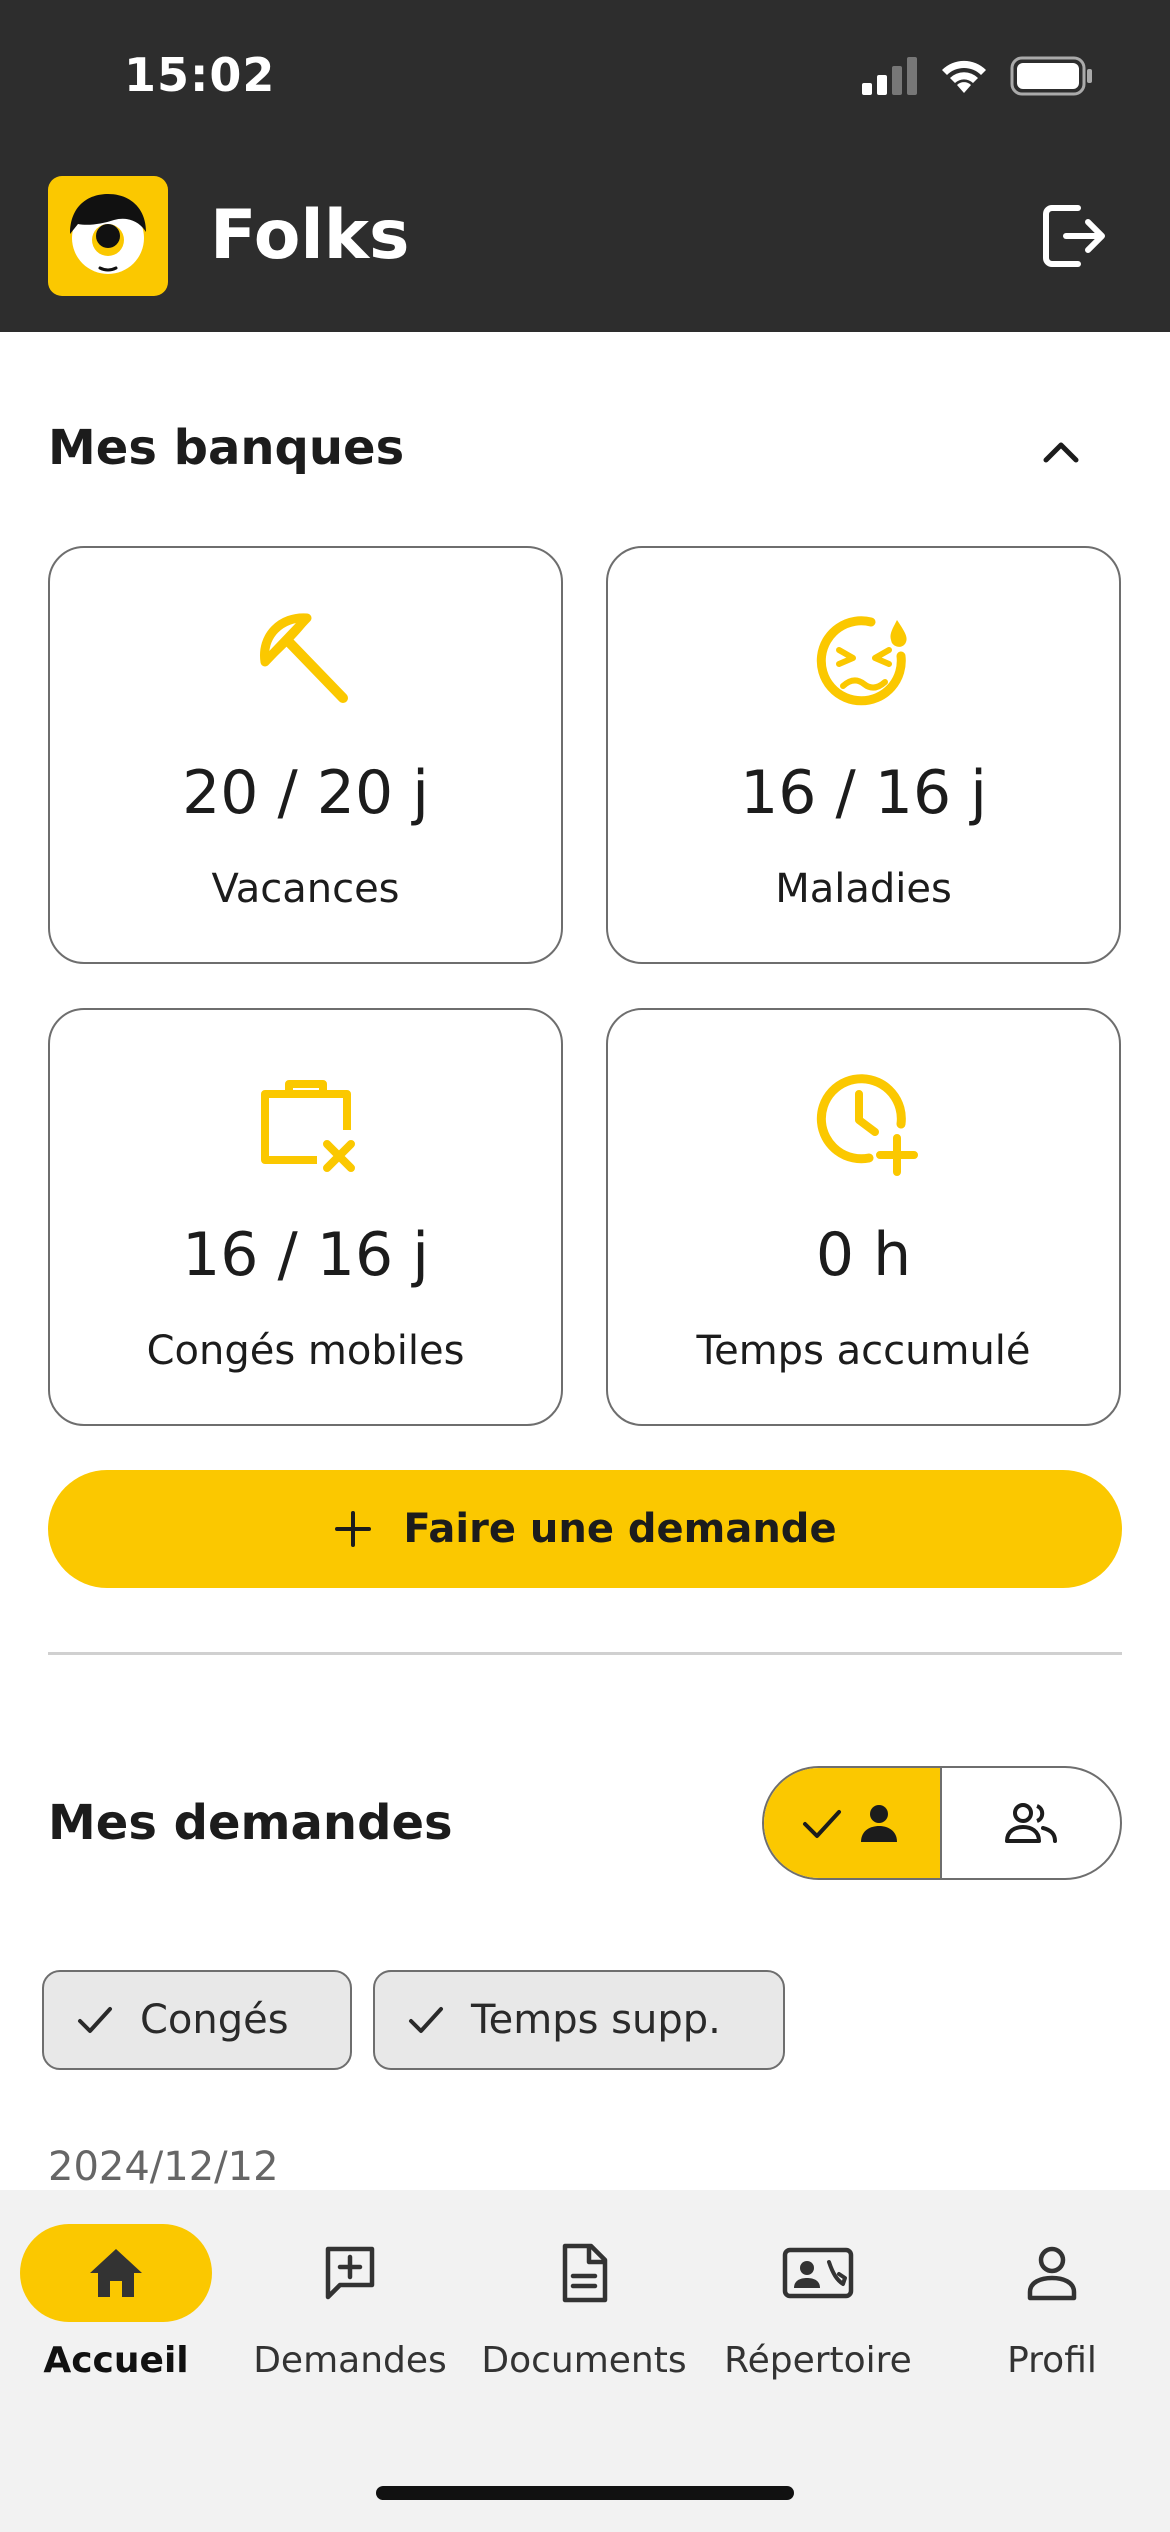 Image resolution: width=1170 pixels, height=2532 pixels. I want to click on wifi-icon, so click(964, 76).